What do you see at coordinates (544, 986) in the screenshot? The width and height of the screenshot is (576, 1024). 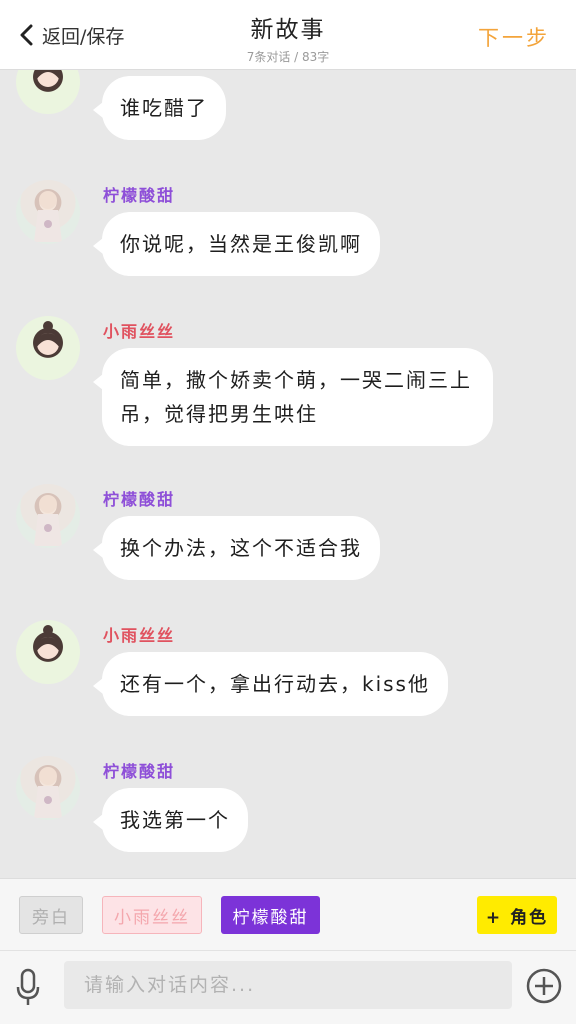 I see `plus-circle-icon` at bounding box center [544, 986].